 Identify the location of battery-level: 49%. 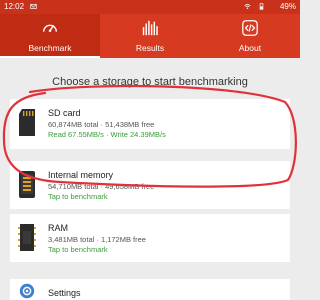
(287, 6).